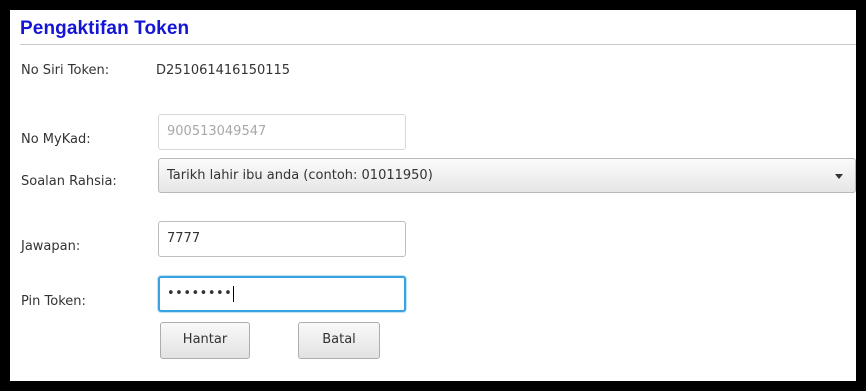 The image size is (866, 391). What do you see at coordinates (438, 44) in the screenshot?
I see `title-divider` at bounding box center [438, 44].